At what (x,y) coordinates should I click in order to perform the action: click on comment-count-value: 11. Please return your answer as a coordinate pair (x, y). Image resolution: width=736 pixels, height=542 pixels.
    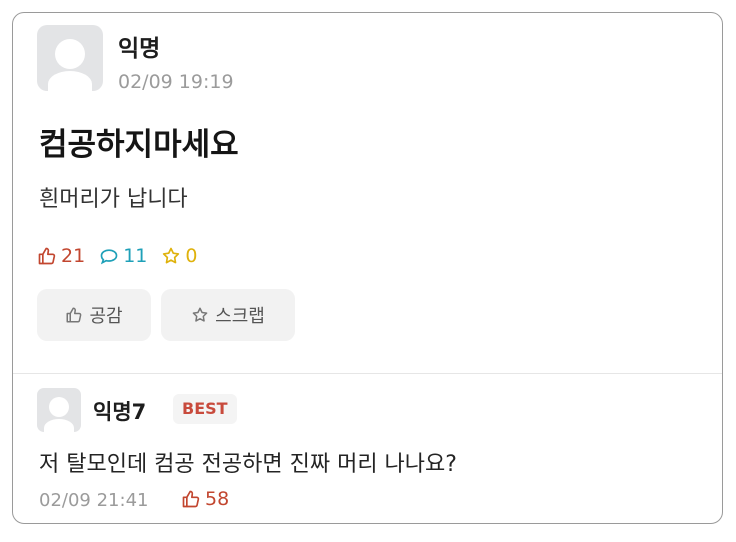
    Looking at the image, I should click on (135, 256).